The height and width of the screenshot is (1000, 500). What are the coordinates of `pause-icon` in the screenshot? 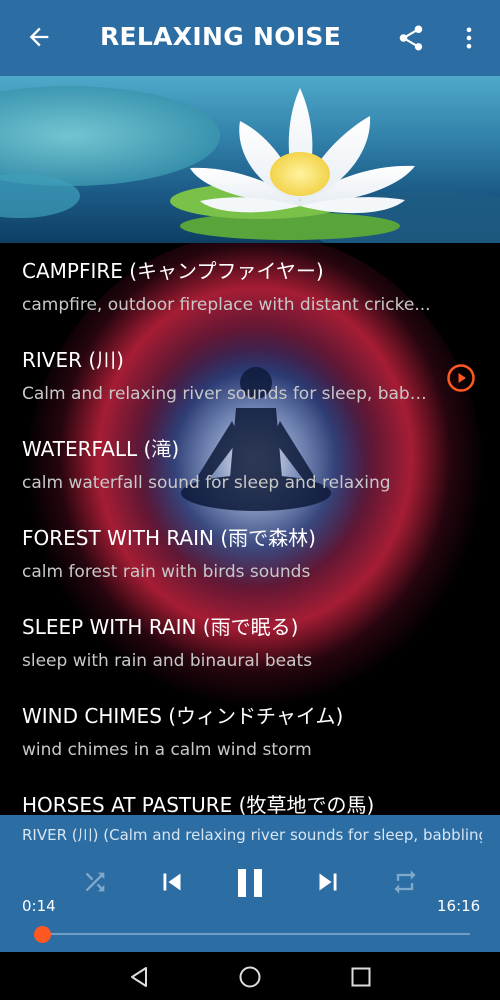 It's located at (250, 883).